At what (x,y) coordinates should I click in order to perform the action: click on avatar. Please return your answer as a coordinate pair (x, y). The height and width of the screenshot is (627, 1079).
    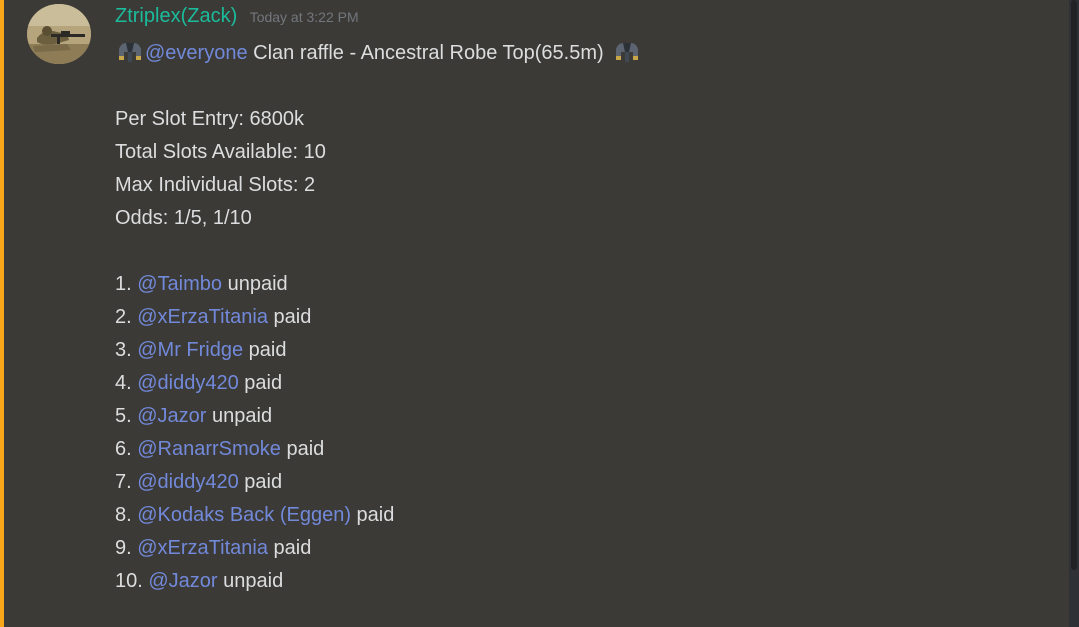
    Looking at the image, I should click on (59, 34).